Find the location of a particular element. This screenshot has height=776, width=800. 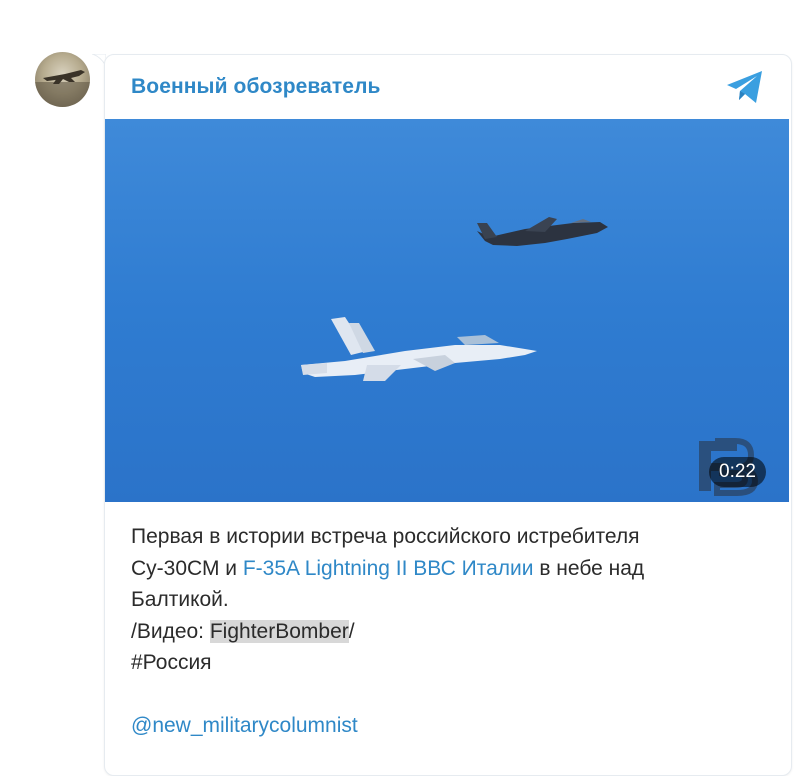

video-credit-highlight: FighterBomber is located at coordinates (279, 631).